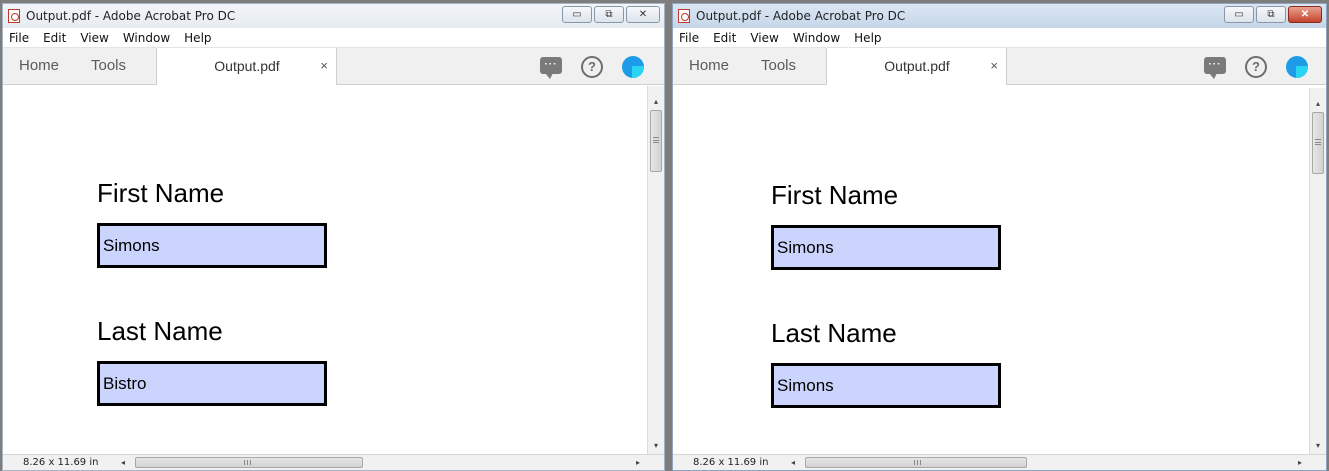 Image resolution: width=1329 pixels, height=471 pixels. Describe the element at coordinates (886, 385) in the screenshot. I see `last-name-field: Simons` at that location.